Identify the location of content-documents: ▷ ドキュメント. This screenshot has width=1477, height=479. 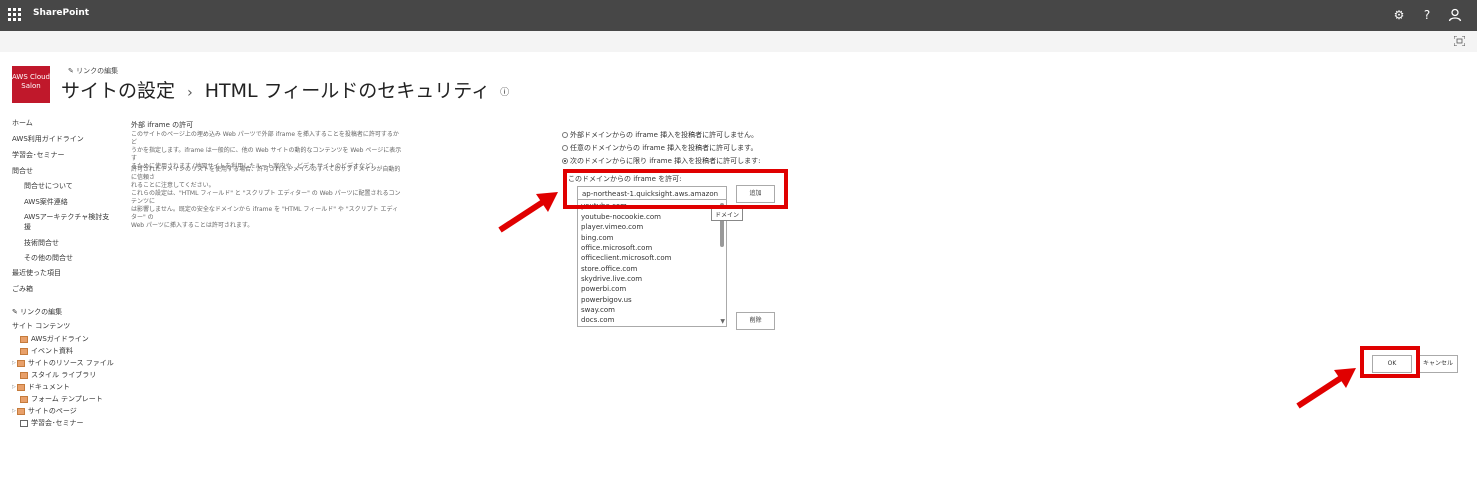
(41, 387).